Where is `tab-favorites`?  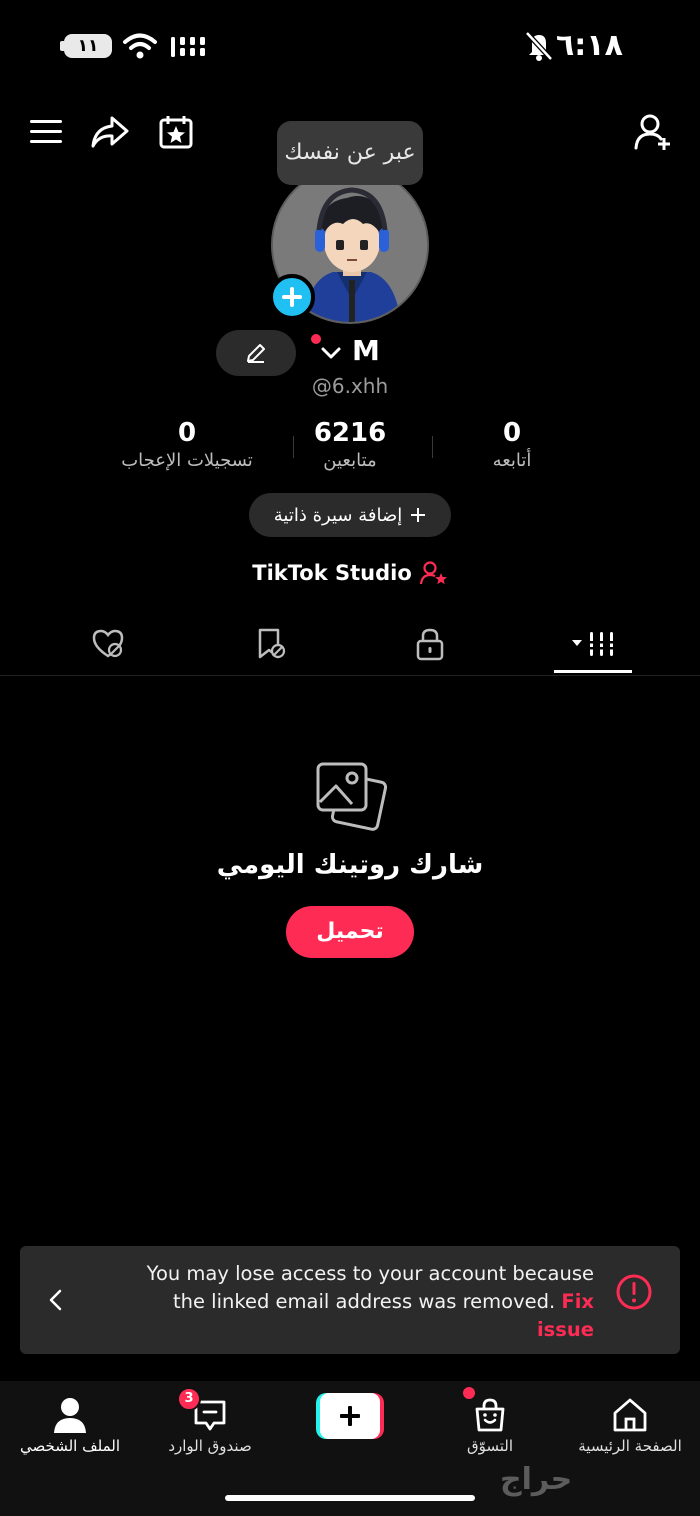 tab-favorites is located at coordinates (270, 644).